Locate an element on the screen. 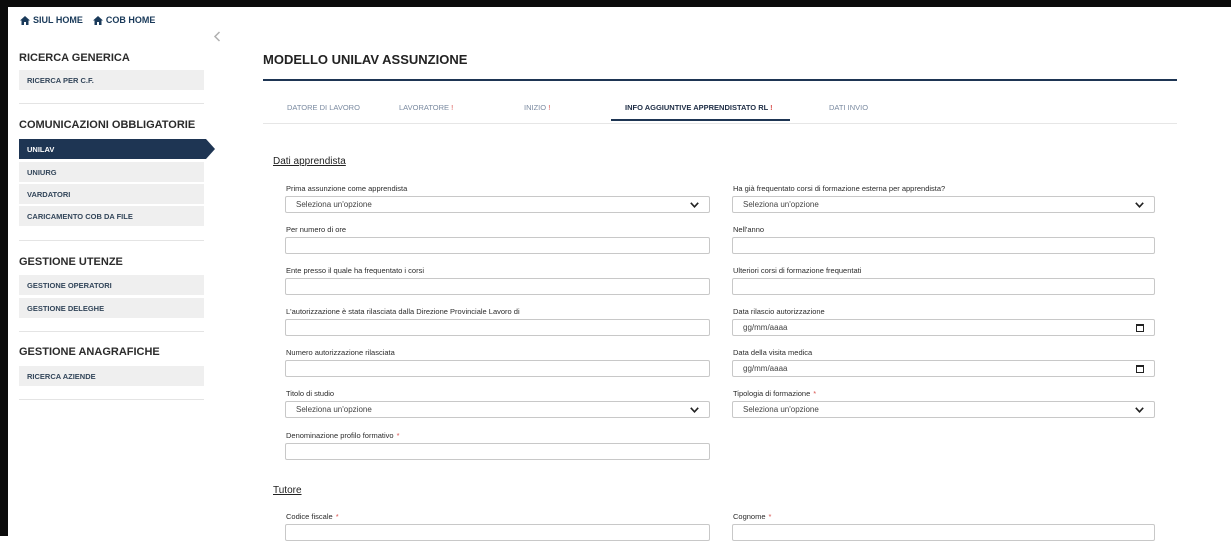 This screenshot has width=1231, height=541. cognome-input is located at coordinates (943, 532).